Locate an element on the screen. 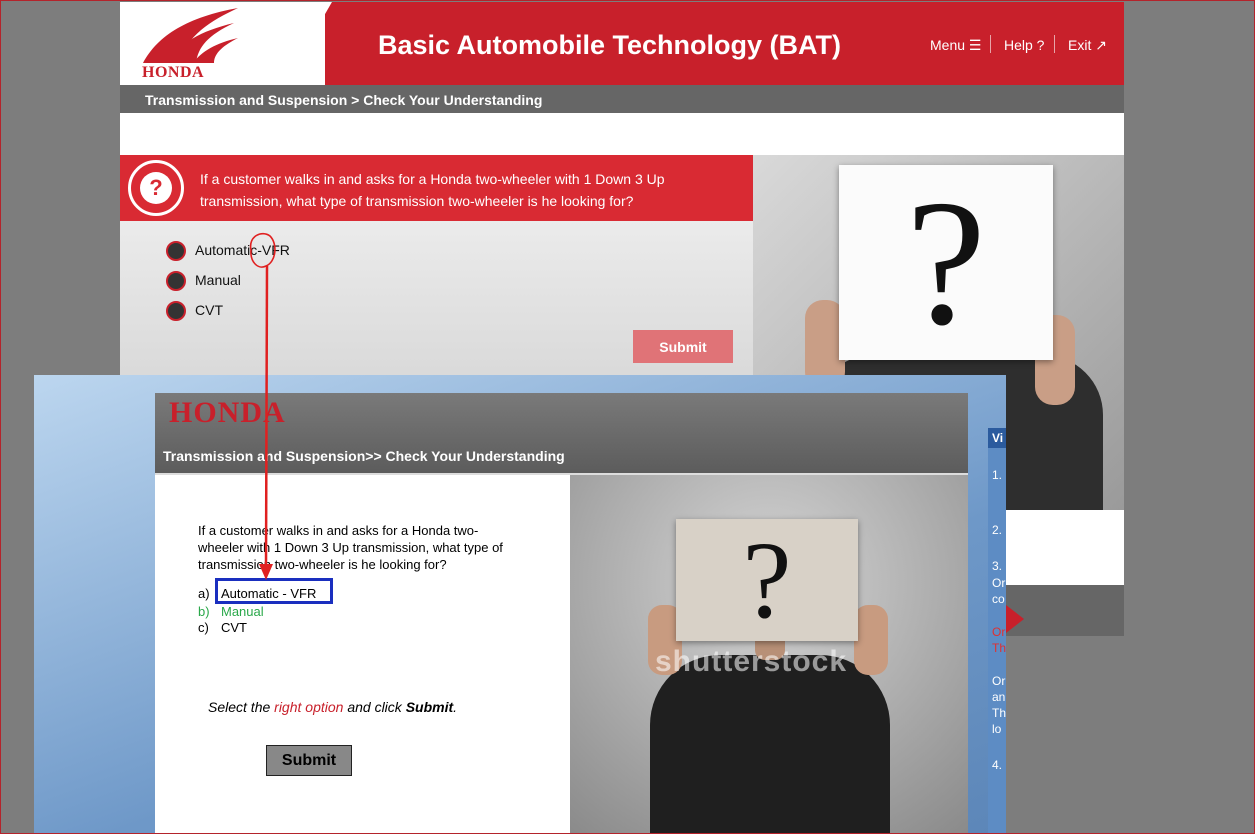  old-option-c: c) CVT is located at coordinates (222, 627).